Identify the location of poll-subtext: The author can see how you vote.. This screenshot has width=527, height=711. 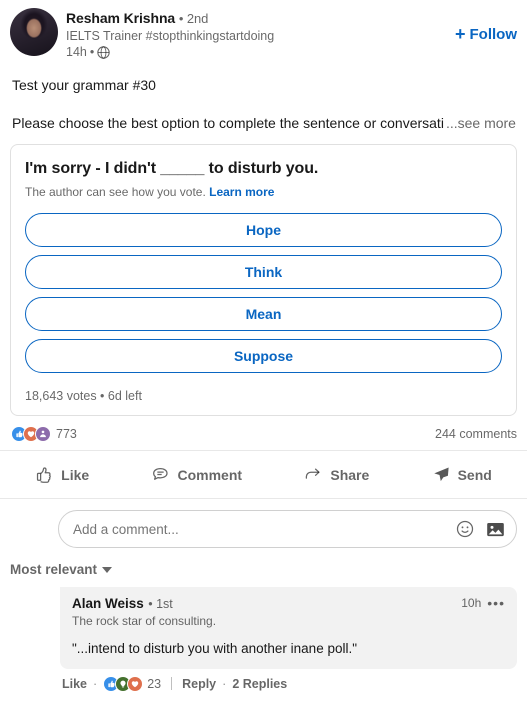
(115, 192).